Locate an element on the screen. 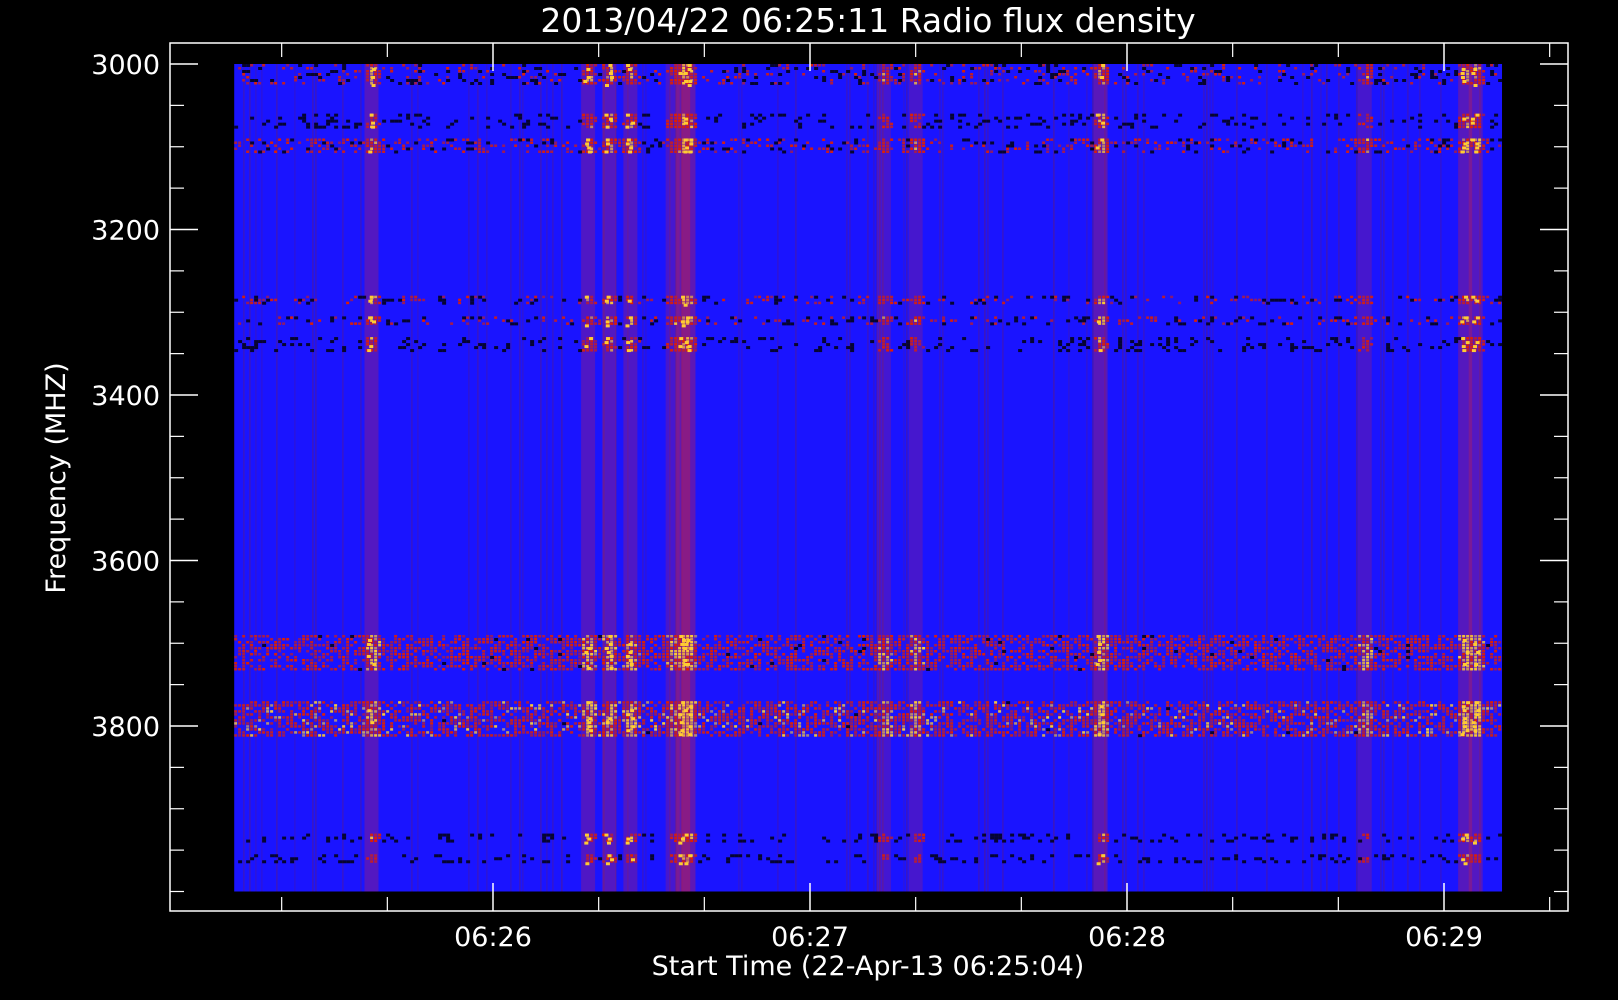  heatmap-streak is located at coordinates (742, 478).